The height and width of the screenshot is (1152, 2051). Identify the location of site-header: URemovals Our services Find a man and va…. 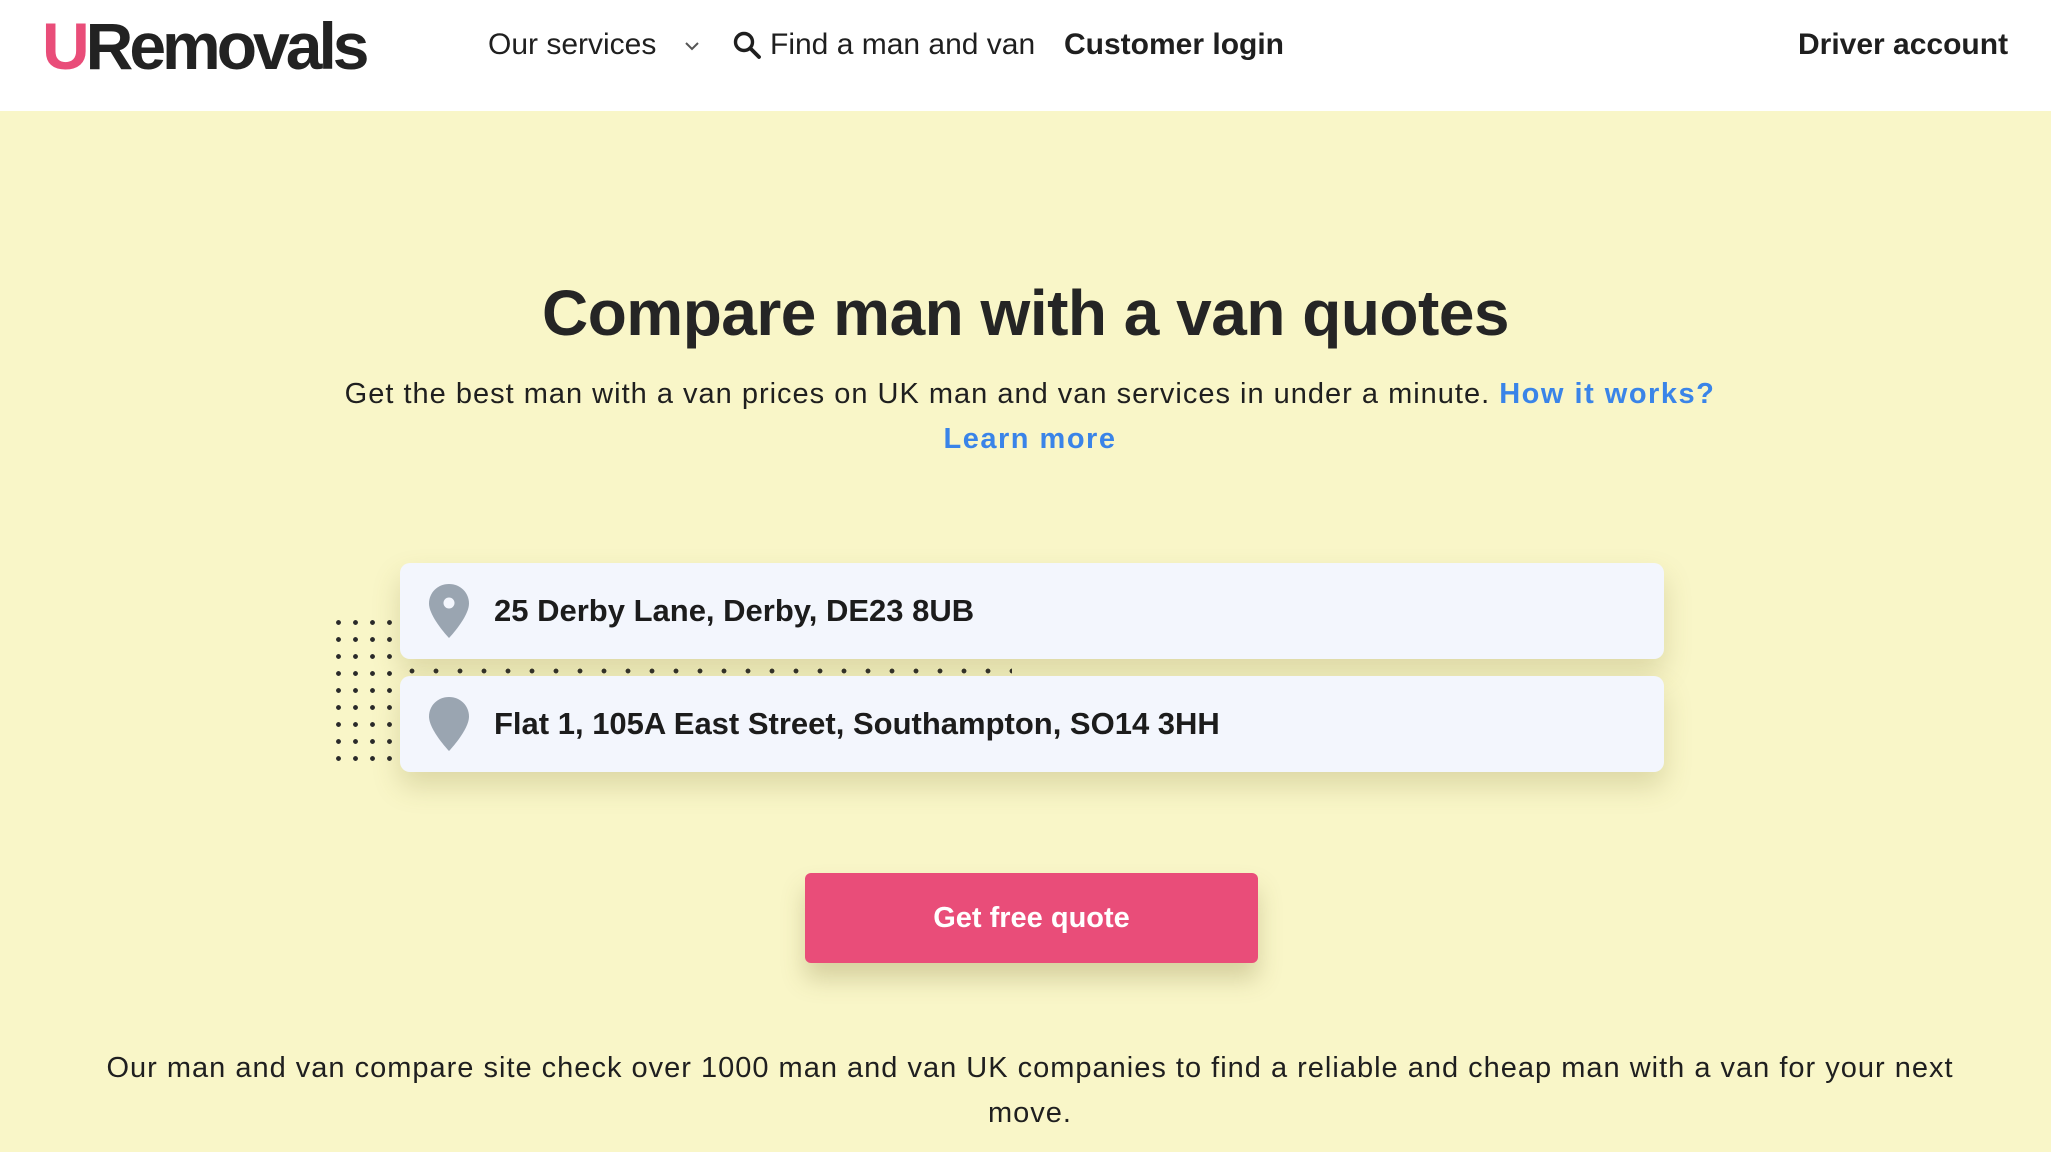
(1025, 55).